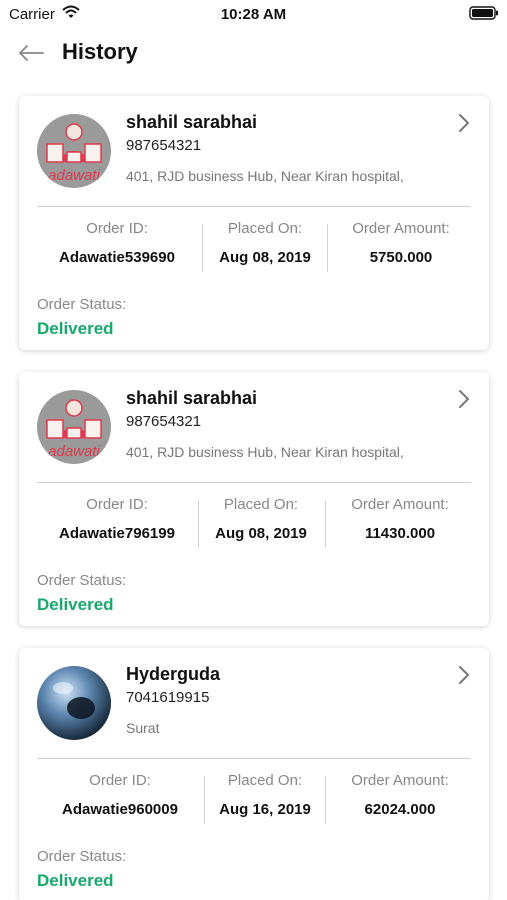 Image resolution: width=507 pixels, height=900 pixels. What do you see at coordinates (117, 533) in the screenshot?
I see `order-id-value: Adawatie796199` at bounding box center [117, 533].